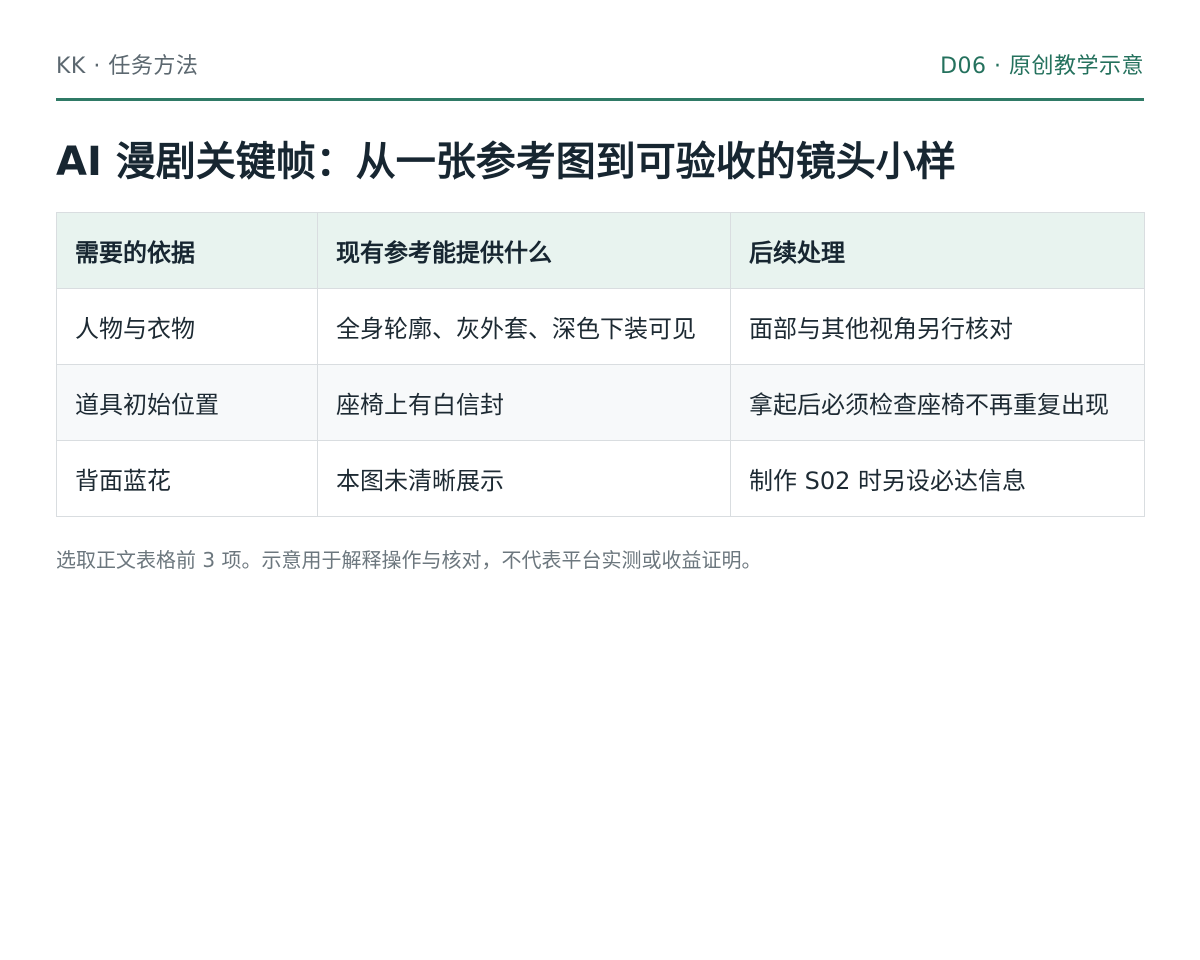 This screenshot has width=1200, height=960. What do you see at coordinates (524, 402) in the screenshot?
I see `table-cell: 座椅上有白信封` at bounding box center [524, 402].